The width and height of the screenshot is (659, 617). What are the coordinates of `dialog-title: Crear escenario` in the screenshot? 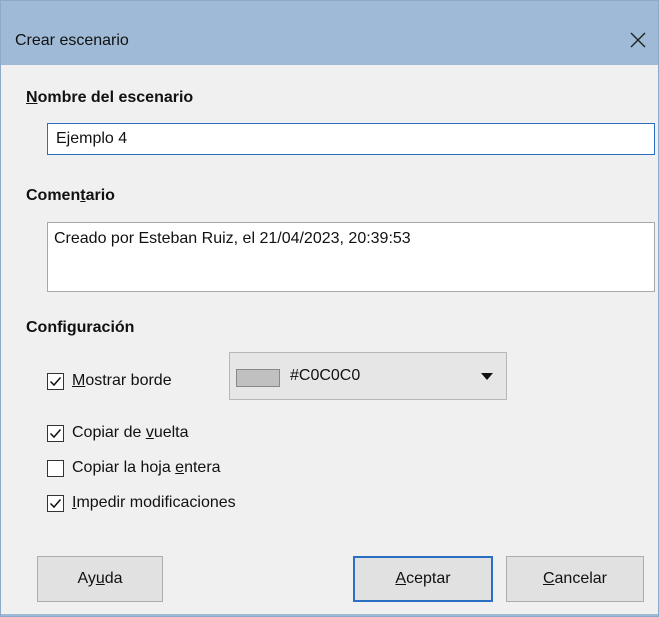 It's located at (72, 40).